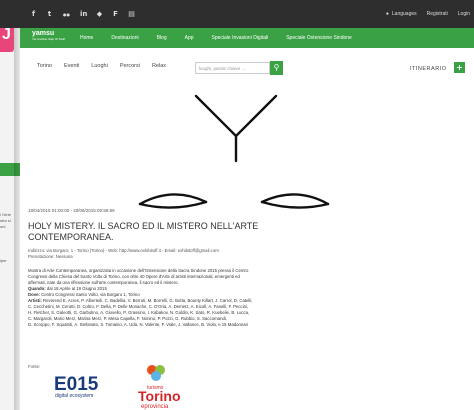 The width and height of the screenshot is (474, 410). What do you see at coordinates (74, 396) in the screenshot?
I see `e015-logo-subtext: digital ecosystem` at bounding box center [74, 396].